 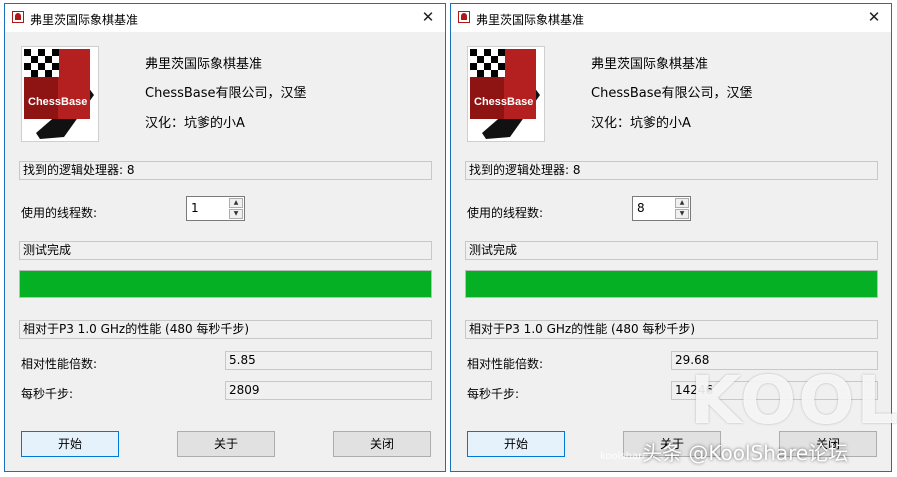 I want to click on close-button: 关闭, so click(x=382, y=444).